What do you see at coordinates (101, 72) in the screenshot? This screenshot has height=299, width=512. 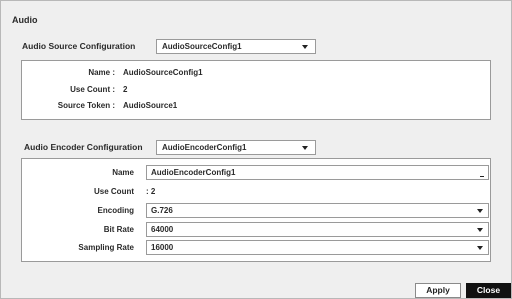 I see `source-name-label: Name :` at bounding box center [101, 72].